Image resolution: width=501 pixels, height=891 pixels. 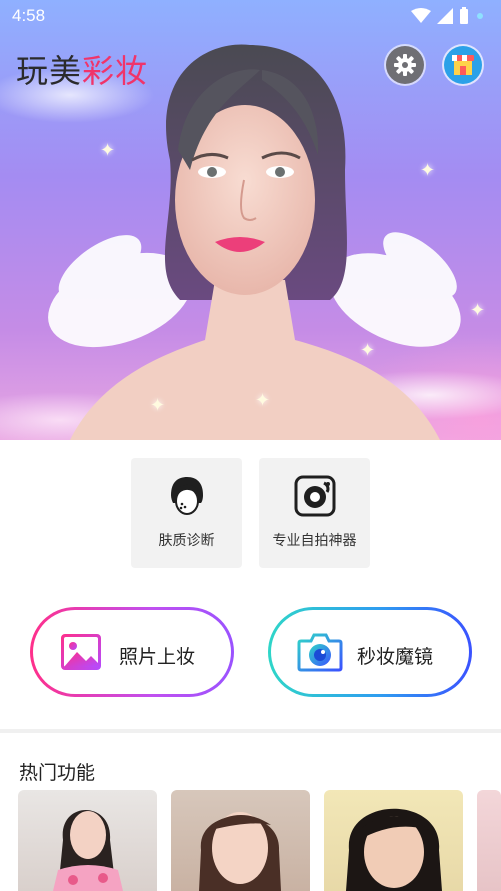 I want to click on gear-icon, so click(x=405, y=65).